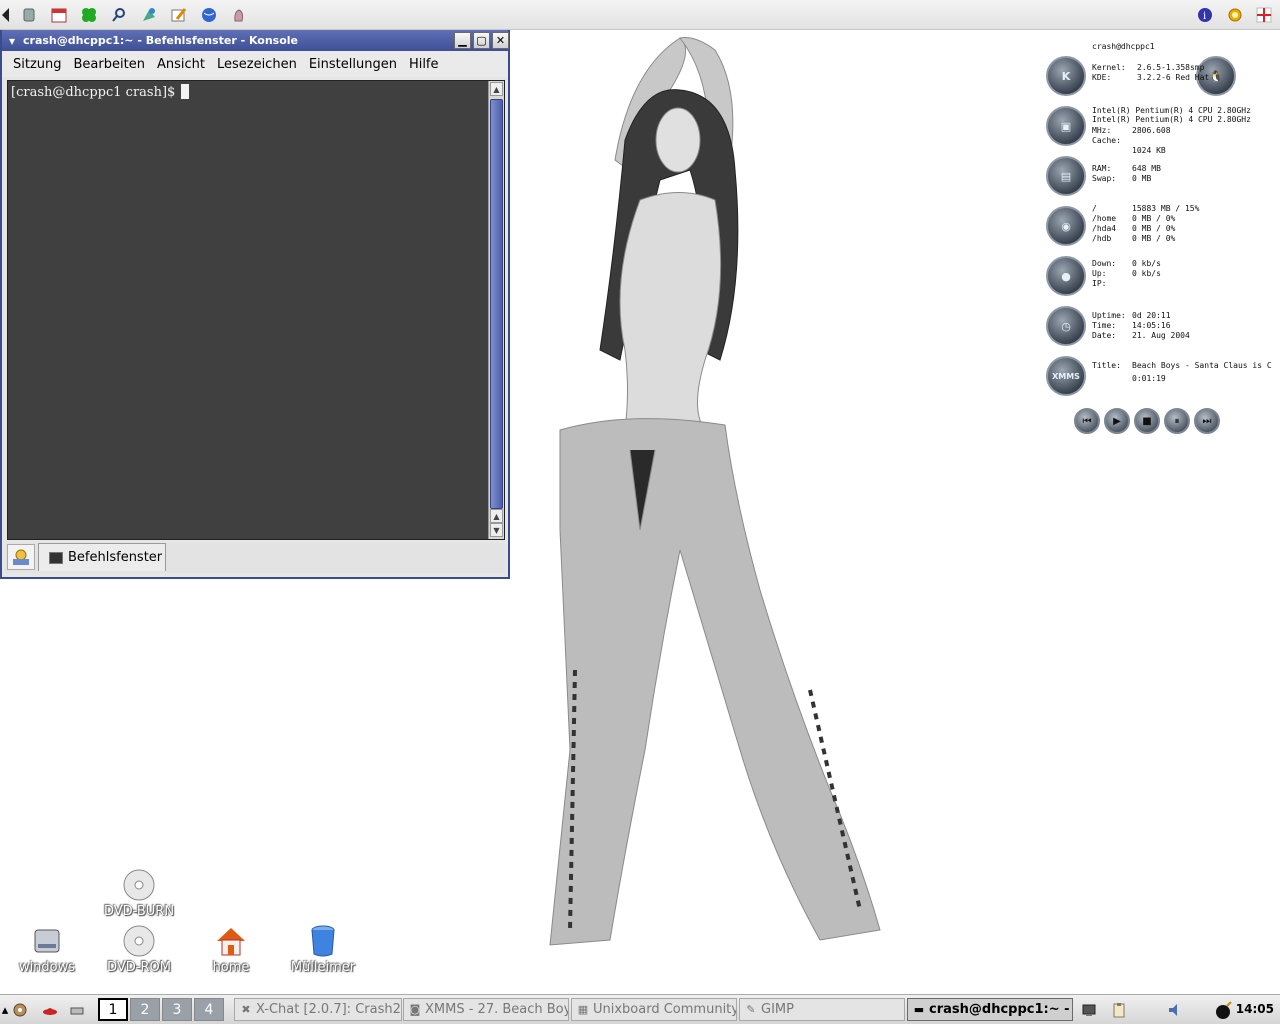 This screenshot has width=1280, height=1024. I want to click on redhat-icon, so click(50, 1010).